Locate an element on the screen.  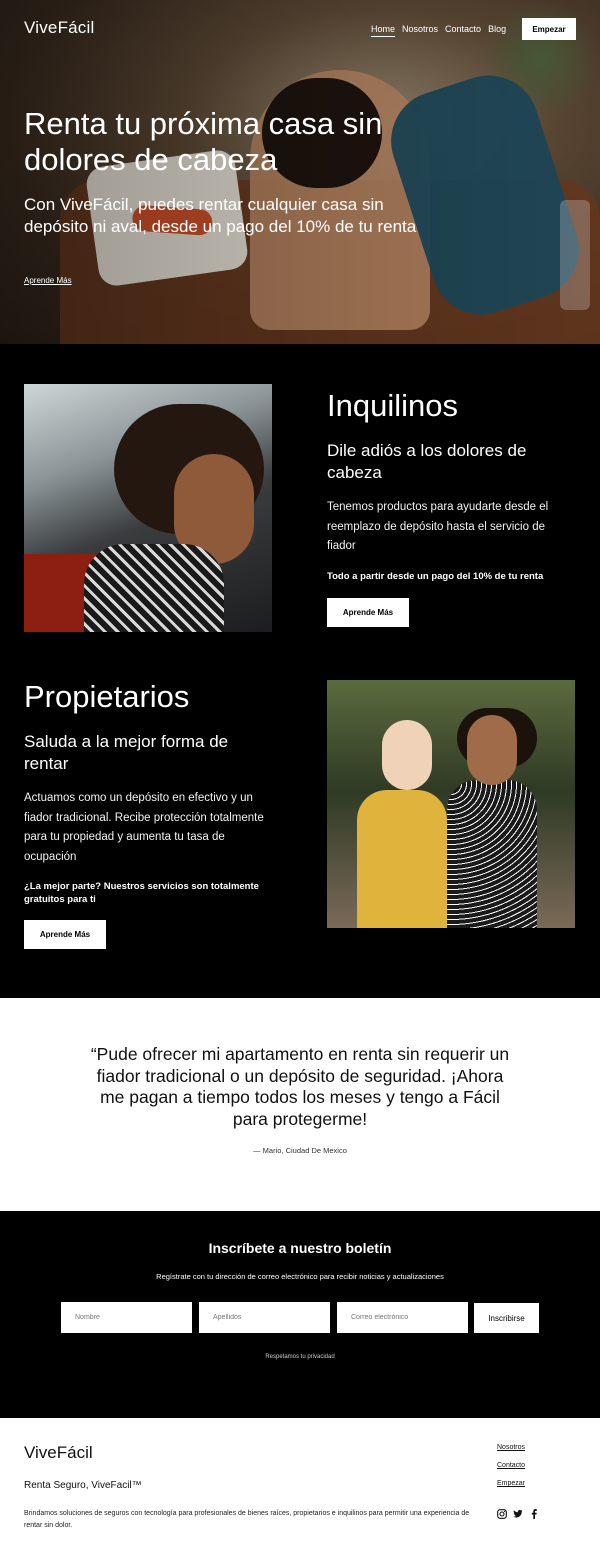
social-icons is located at coordinates (518, 1514).